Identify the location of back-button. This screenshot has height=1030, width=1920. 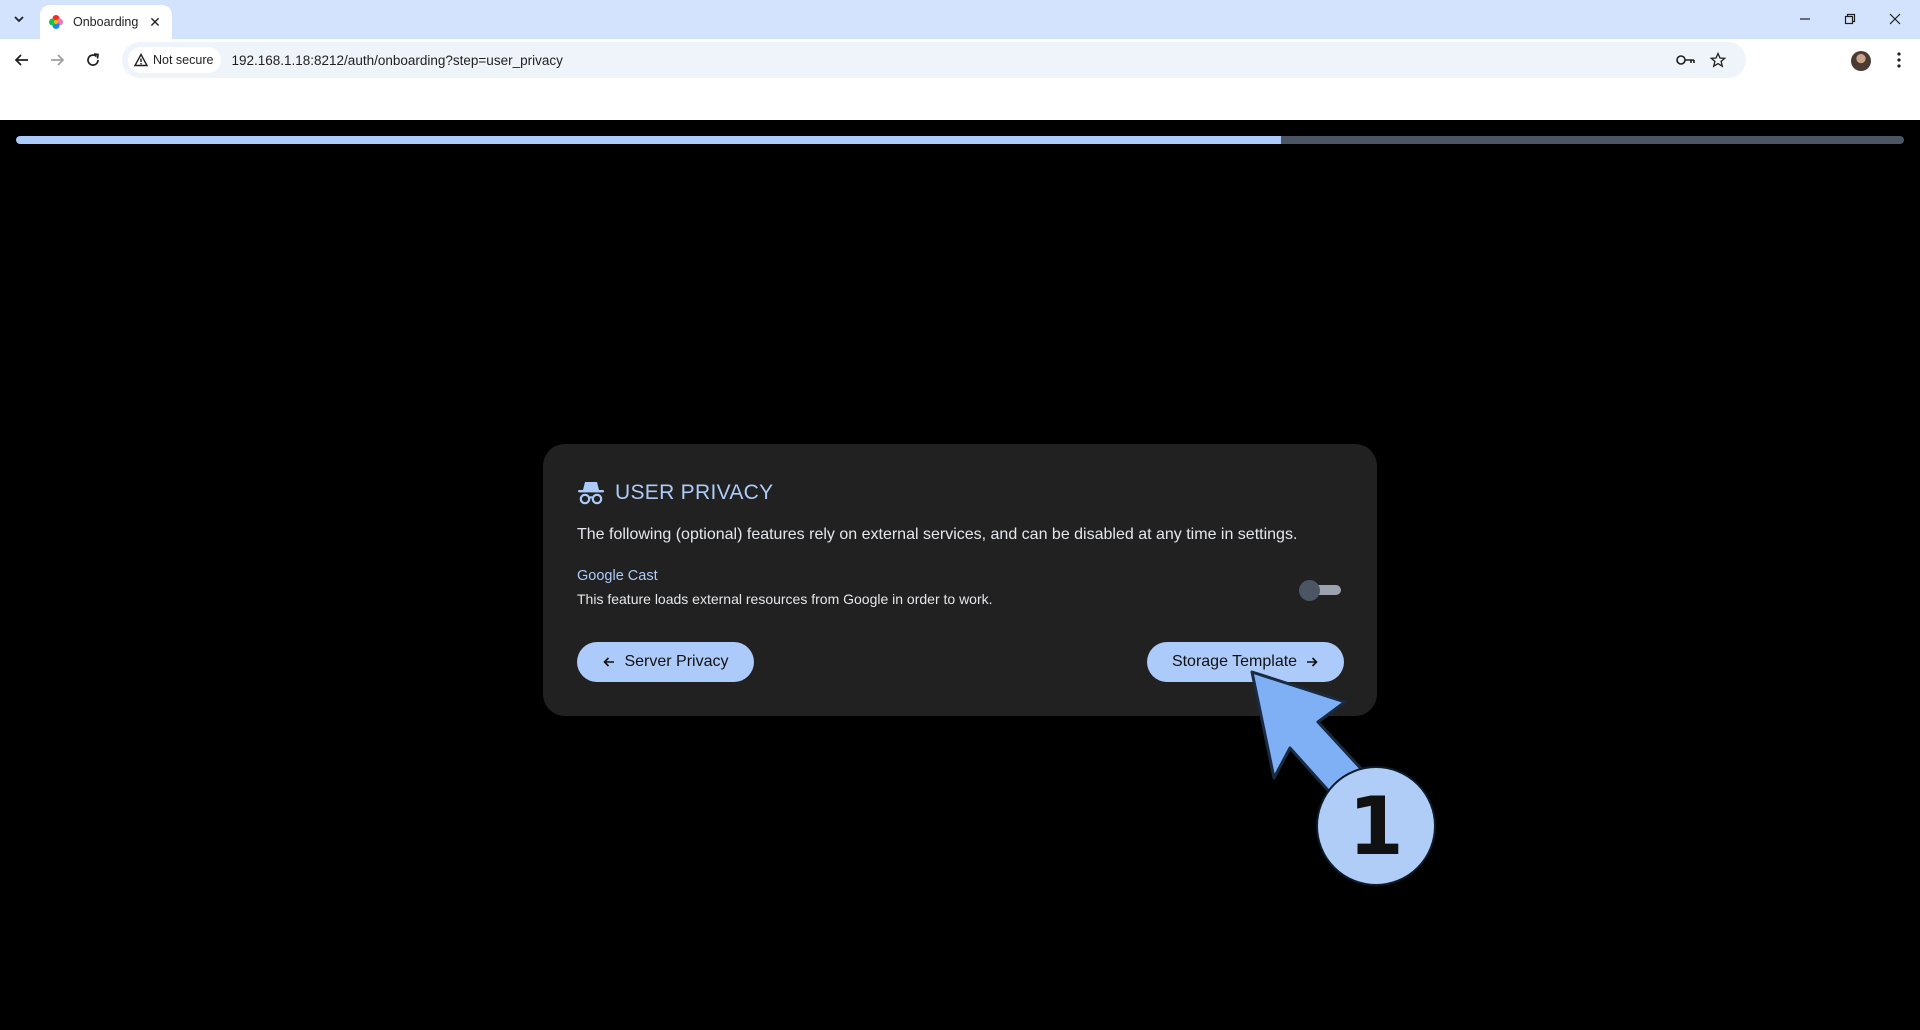
(22, 60).